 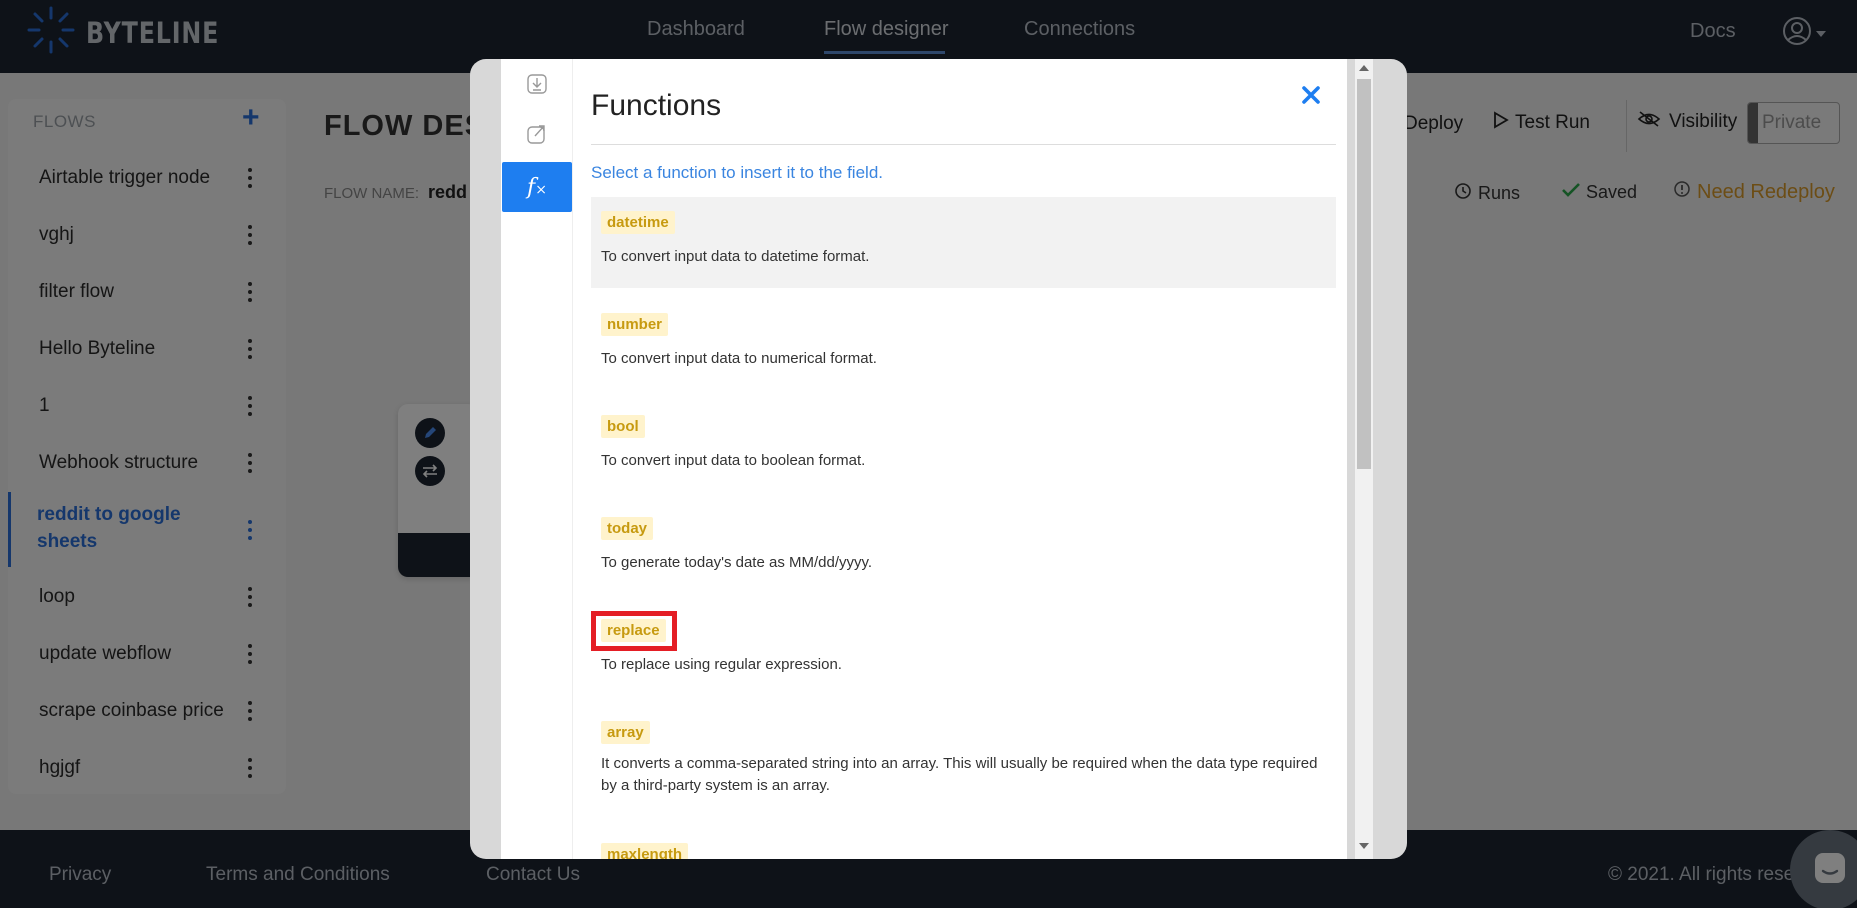 What do you see at coordinates (1364, 846) in the screenshot?
I see `scroll-down-arrow-icon` at bounding box center [1364, 846].